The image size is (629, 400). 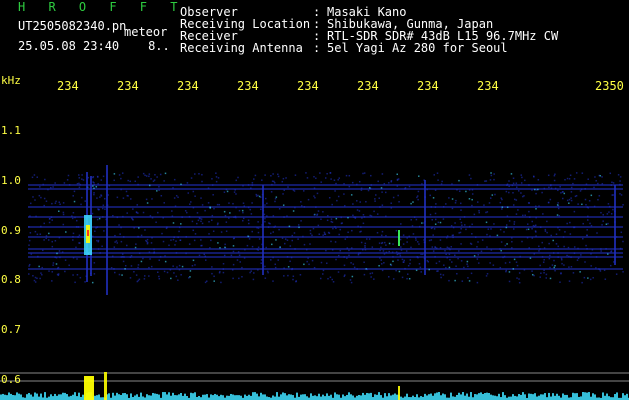 I want to click on x-tick: 234, so click(x=308, y=86).